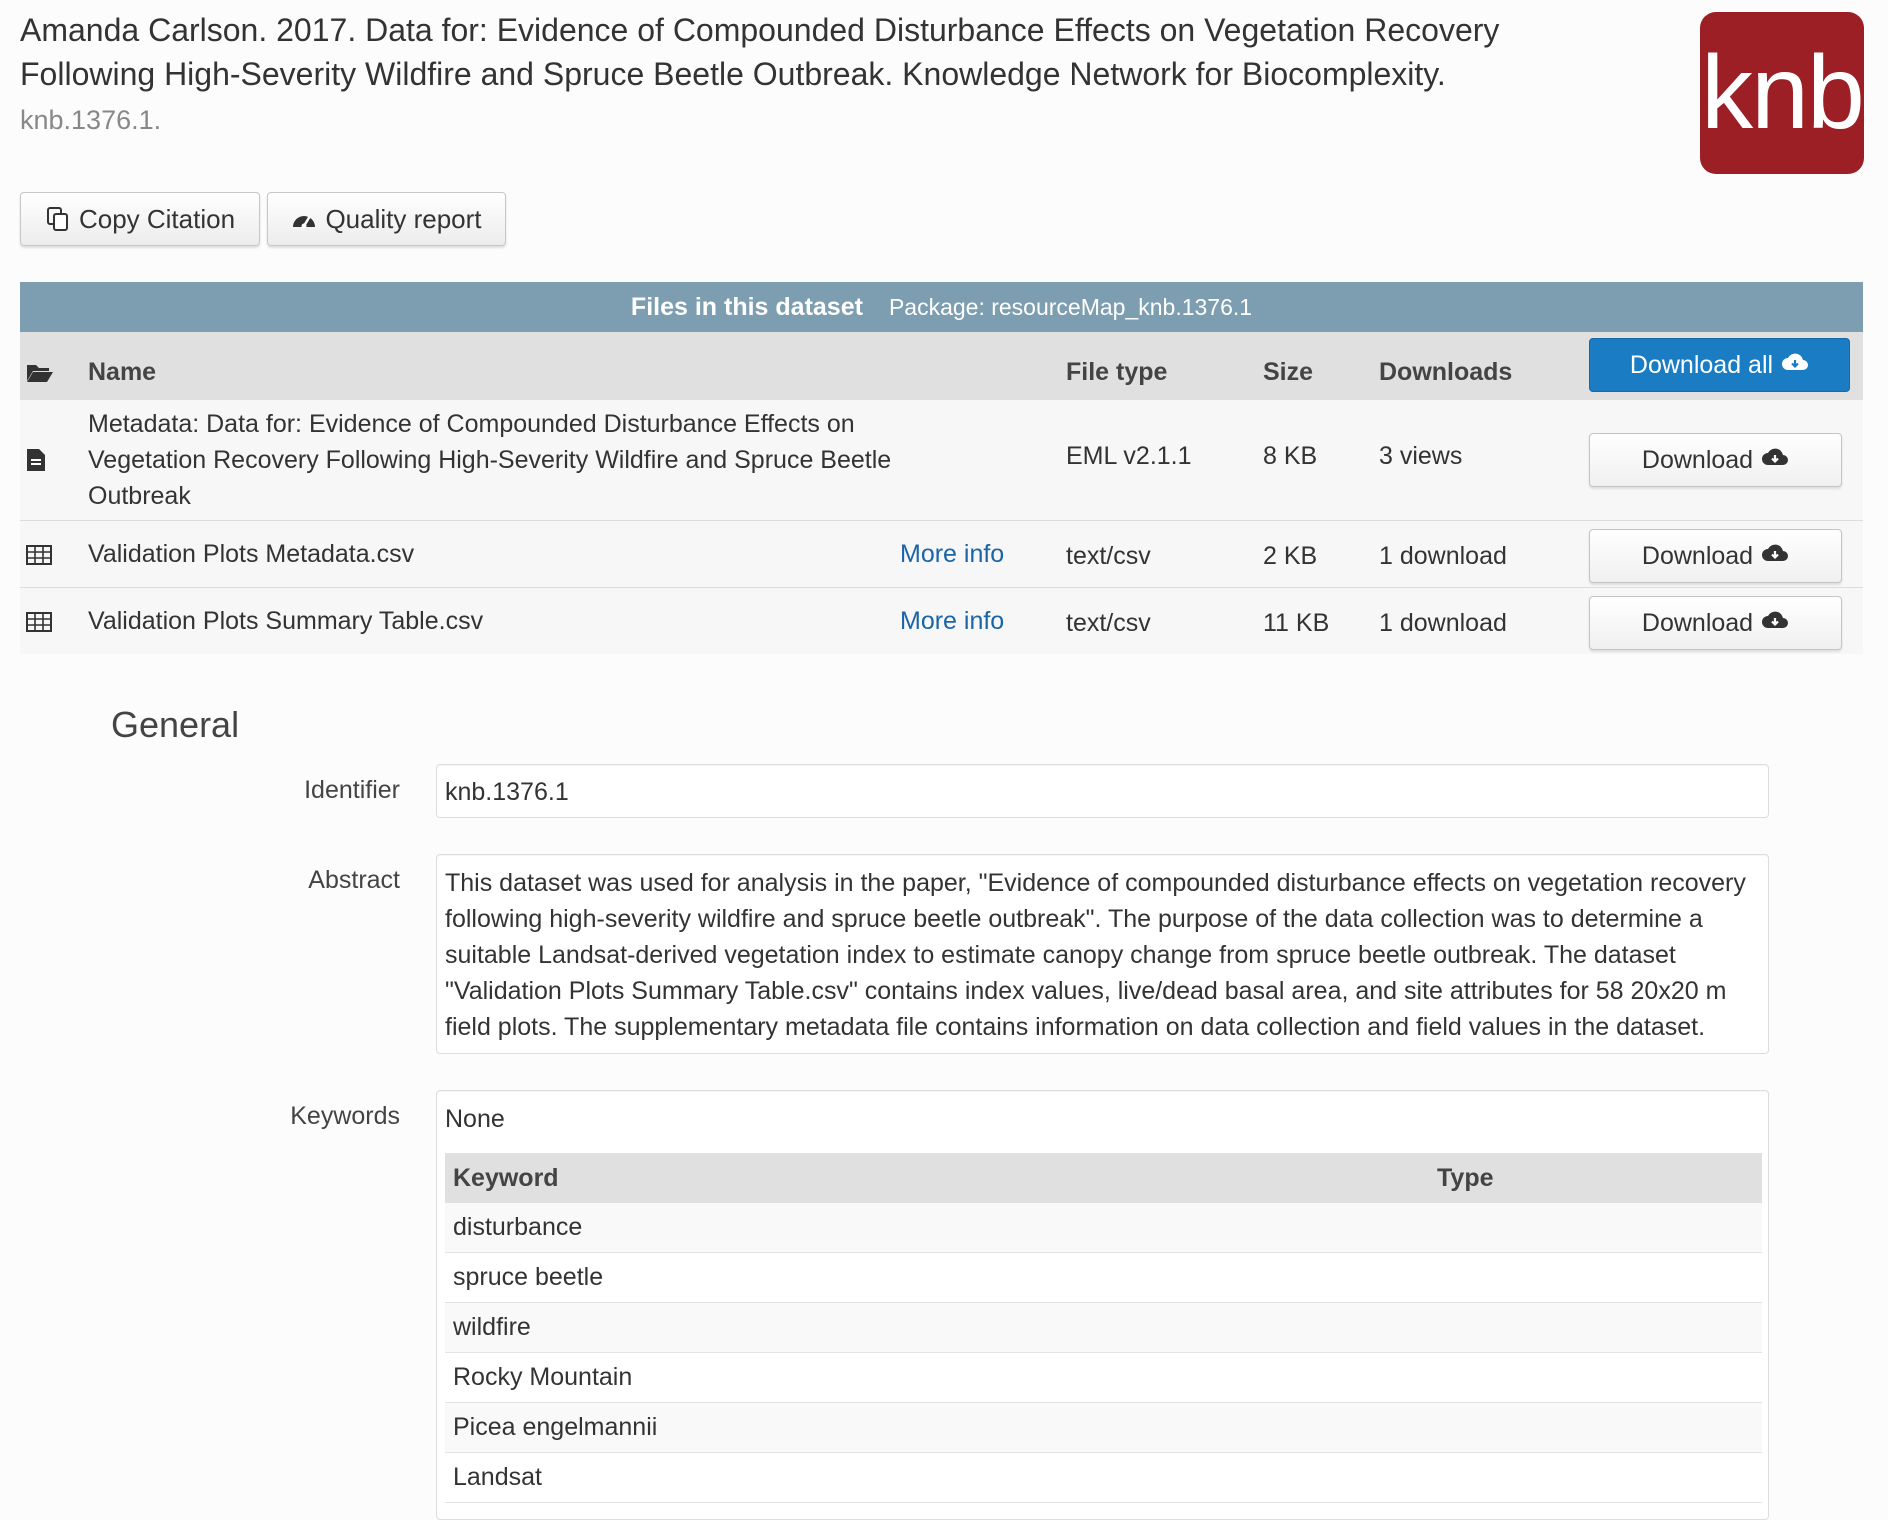 The width and height of the screenshot is (1888, 1520). I want to click on quality-report-button: Quality report, so click(386, 219).